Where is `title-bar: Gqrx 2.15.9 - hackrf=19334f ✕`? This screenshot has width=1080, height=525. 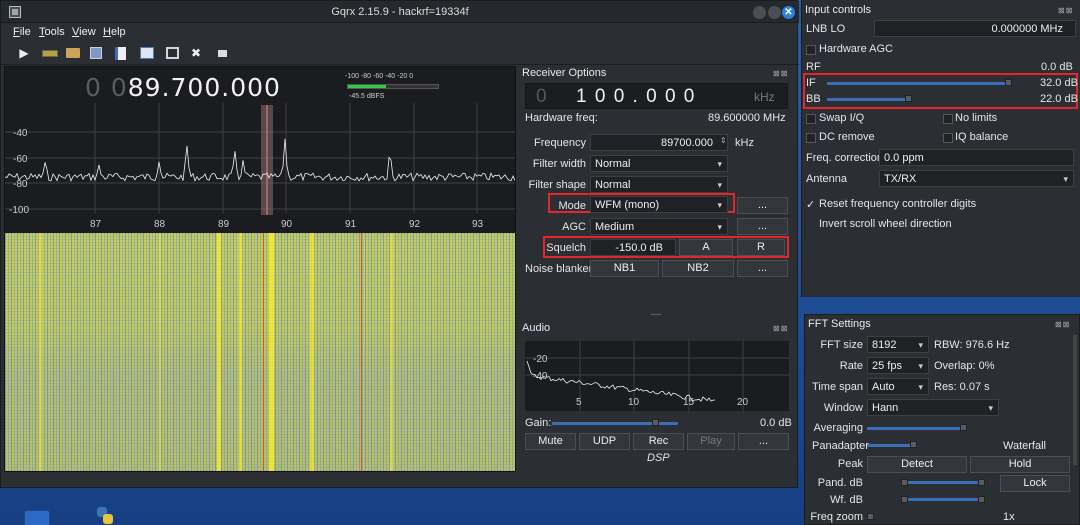
title-bar: Gqrx 2.15.9 - hackrf=19334f ✕ is located at coordinates (400, 12).